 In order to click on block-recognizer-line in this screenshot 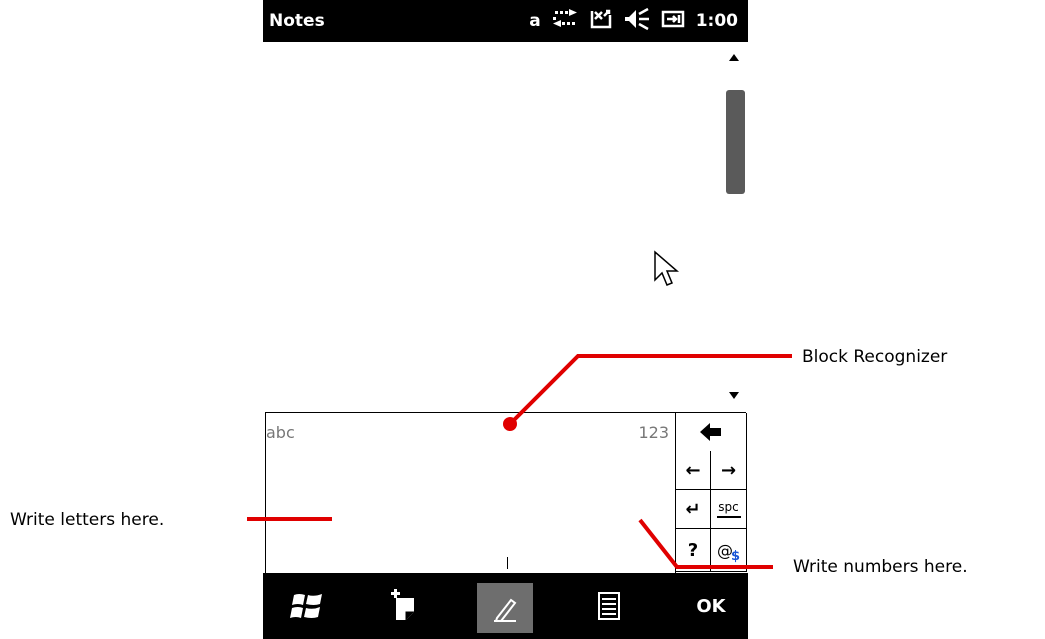, I will do `click(650, 390)`.